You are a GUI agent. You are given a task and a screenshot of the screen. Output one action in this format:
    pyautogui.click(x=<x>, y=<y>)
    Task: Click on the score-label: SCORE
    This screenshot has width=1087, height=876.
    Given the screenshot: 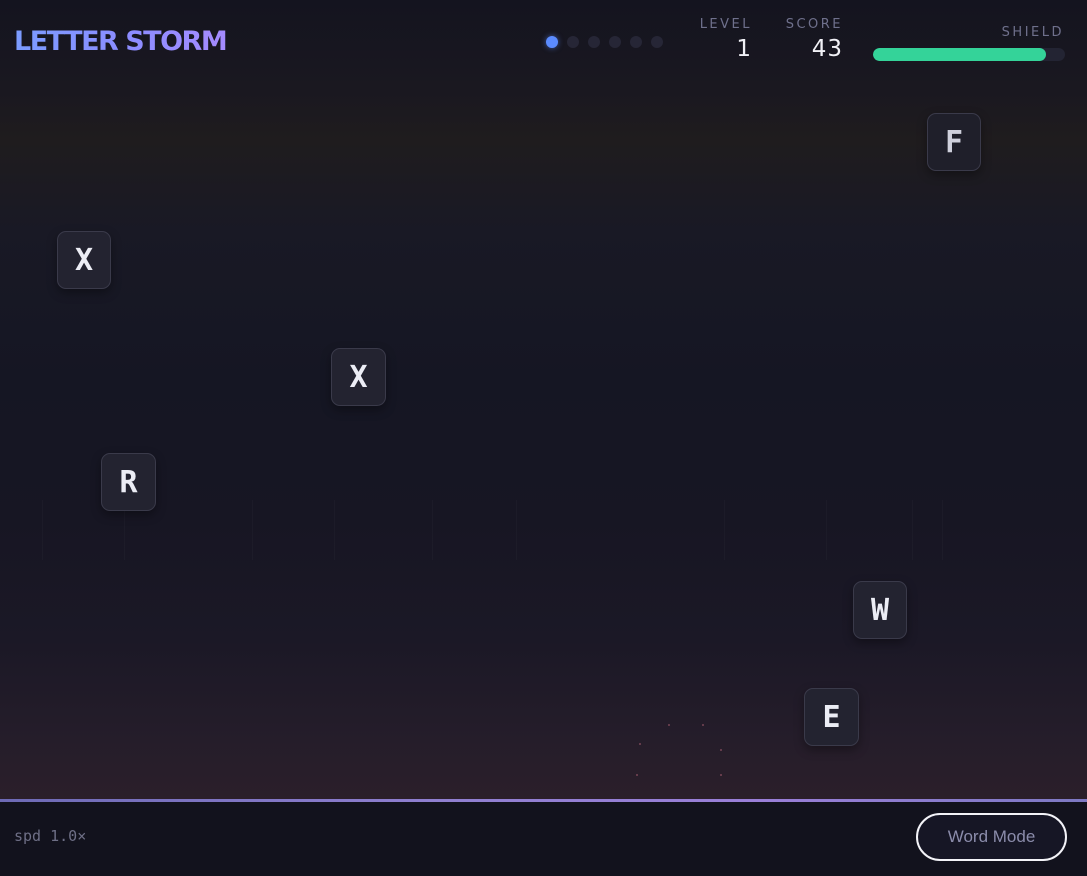 What is the action you would take?
    pyautogui.click(x=814, y=24)
    